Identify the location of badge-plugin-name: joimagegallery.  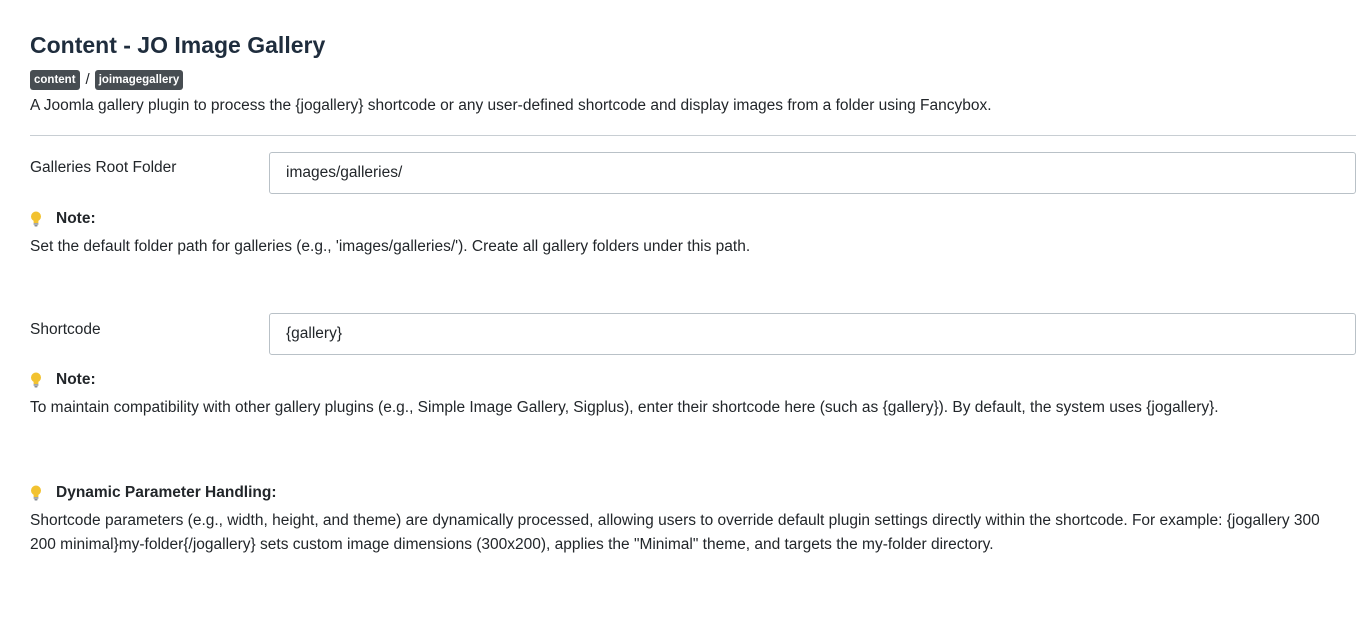
(139, 79).